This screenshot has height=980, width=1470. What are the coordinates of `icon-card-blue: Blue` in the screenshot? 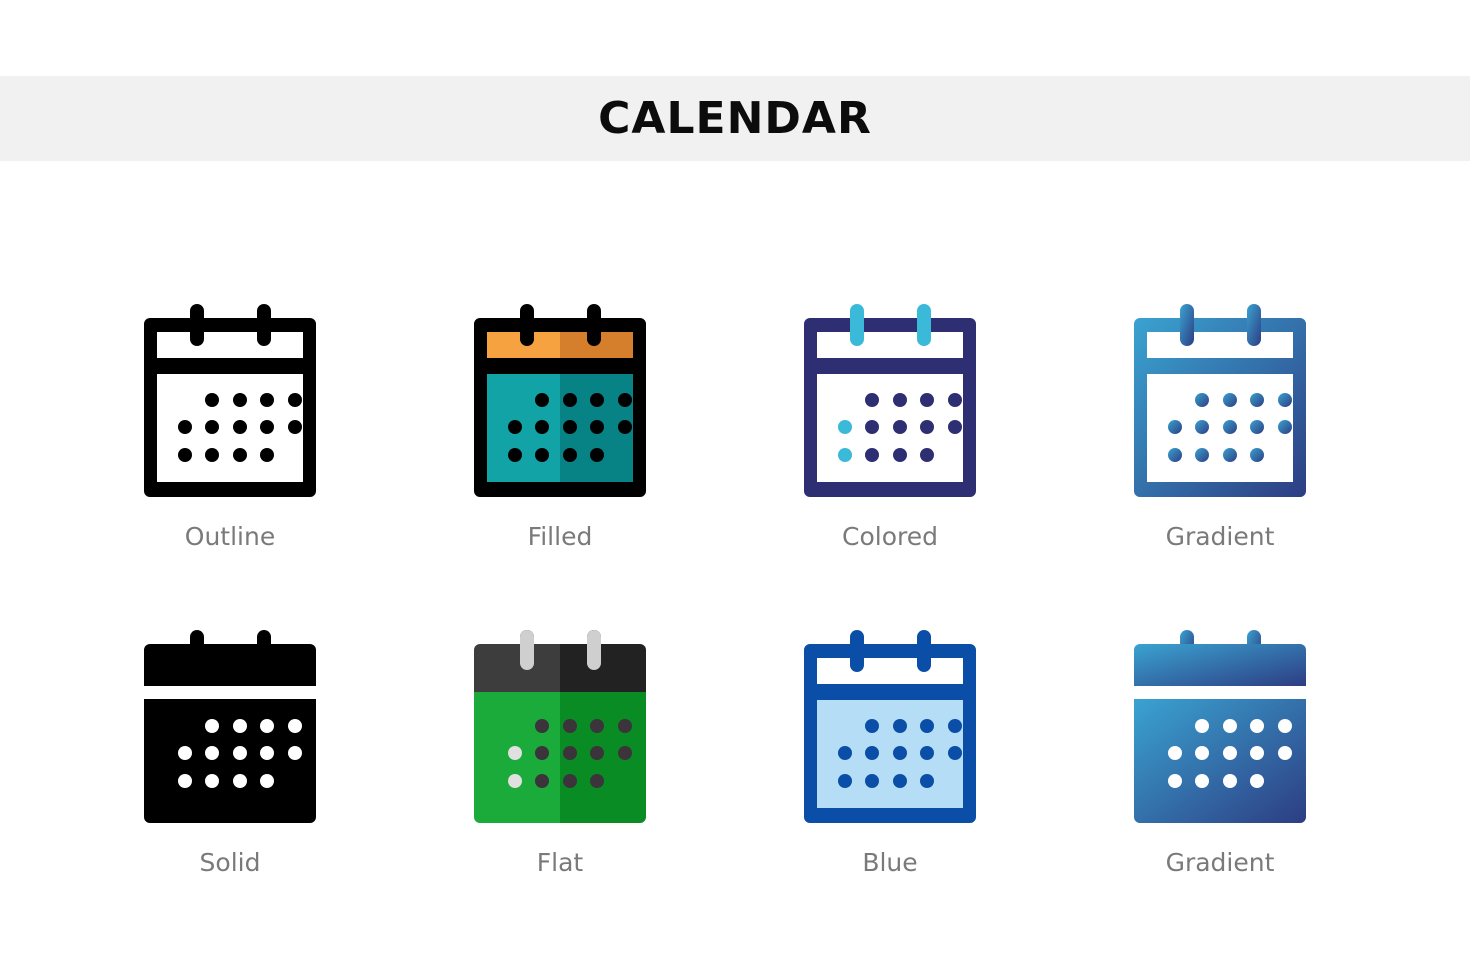 It's located at (890, 778).